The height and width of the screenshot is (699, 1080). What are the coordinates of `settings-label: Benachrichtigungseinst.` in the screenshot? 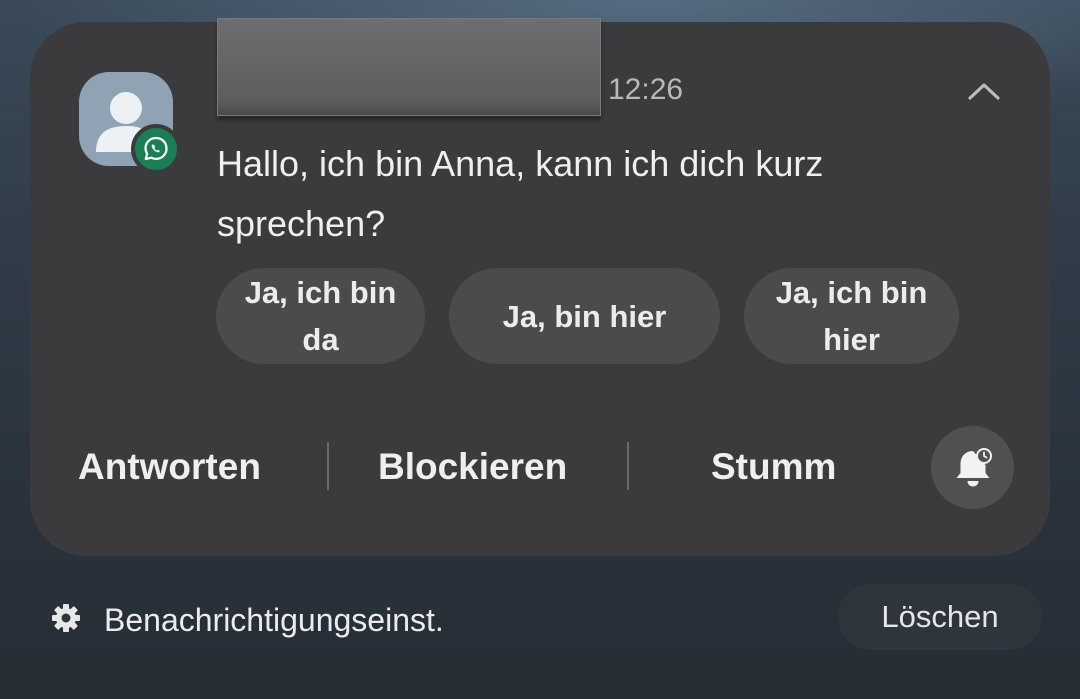 It's located at (274, 619).